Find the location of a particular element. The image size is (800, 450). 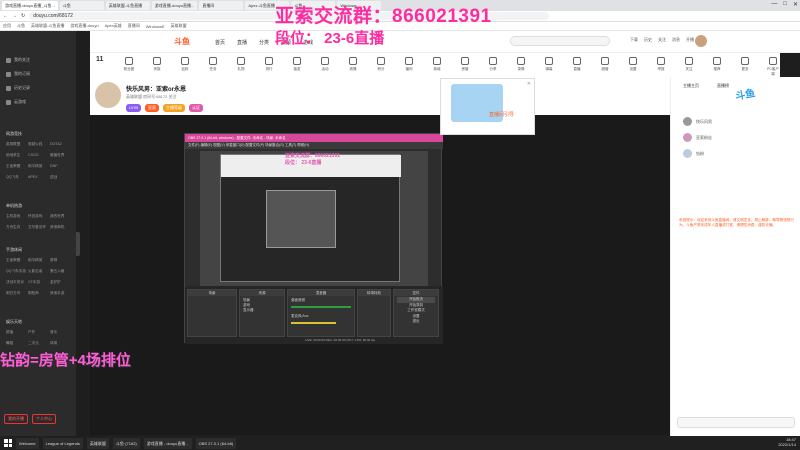

bookmark-item: 斗鱼 is located at coordinates (21, 26).